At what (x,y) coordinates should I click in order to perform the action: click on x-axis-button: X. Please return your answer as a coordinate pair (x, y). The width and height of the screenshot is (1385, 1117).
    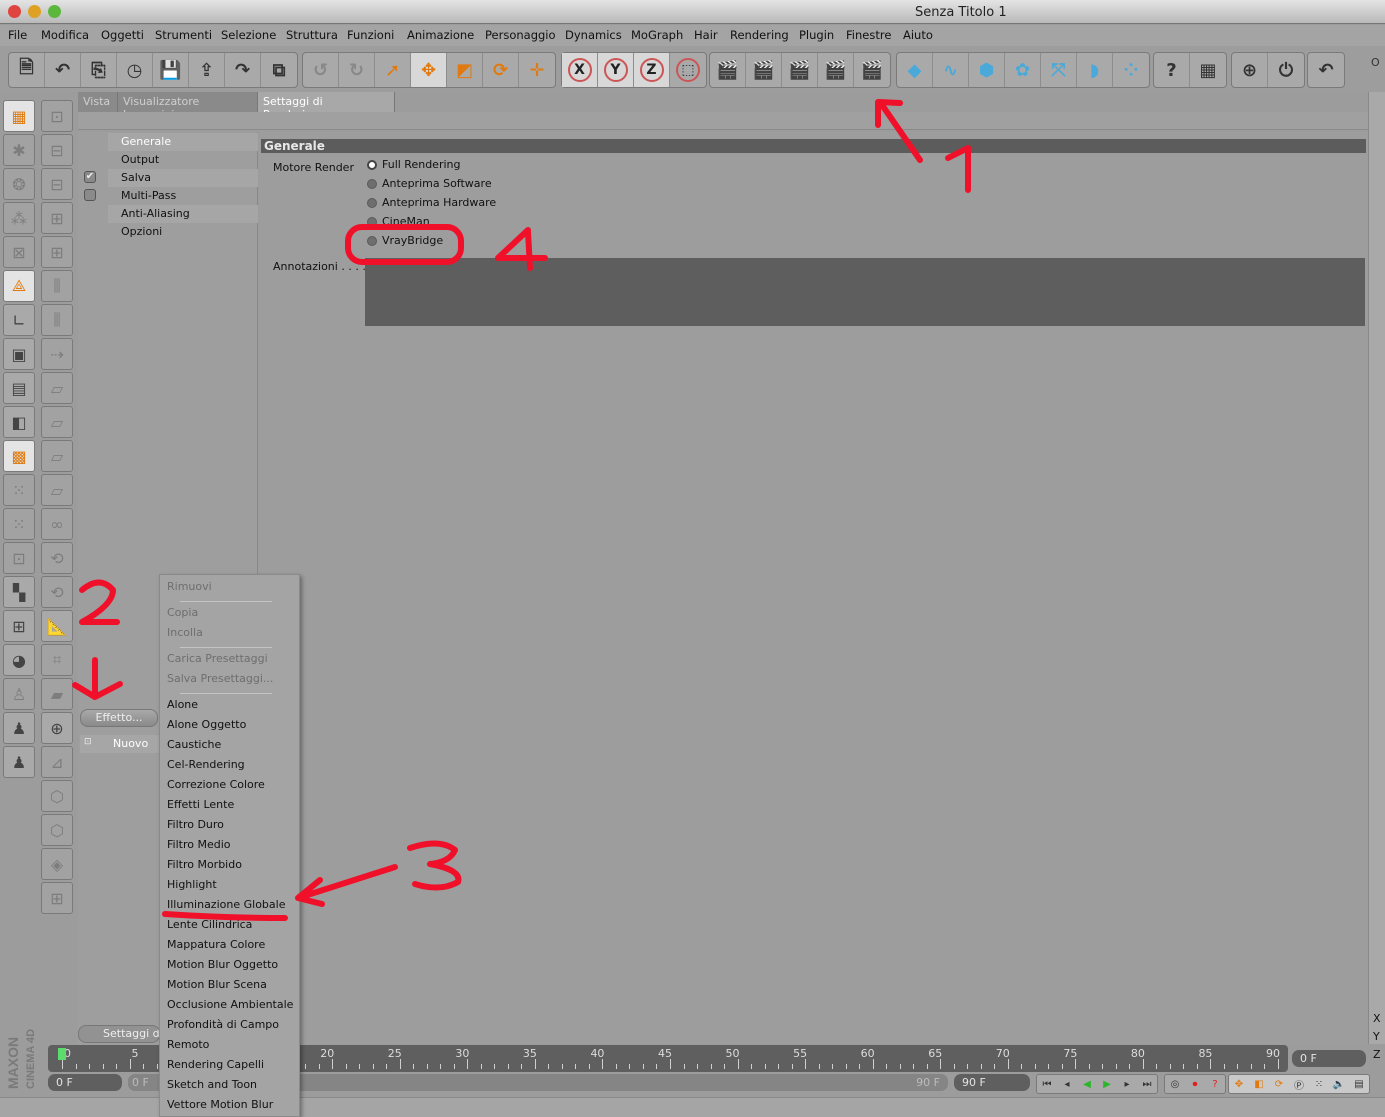
    Looking at the image, I should click on (580, 70).